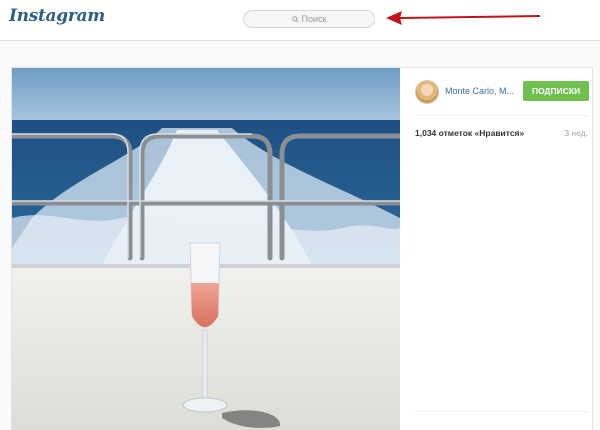 This screenshot has height=430, width=600. What do you see at coordinates (576, 133) in the screenshot?
I see `post-time: 3 нед.` at bounding box center [576, 133].